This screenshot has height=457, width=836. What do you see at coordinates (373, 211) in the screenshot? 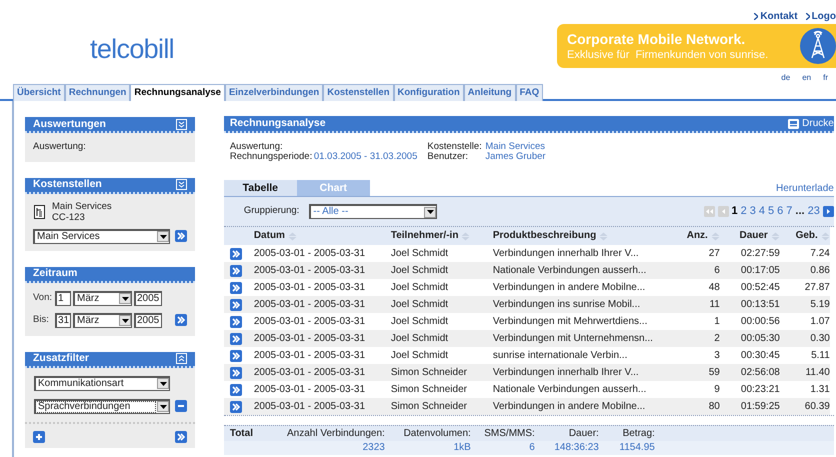
I see `grouping-select: -- Alle --` at bounding box center [373, 211].